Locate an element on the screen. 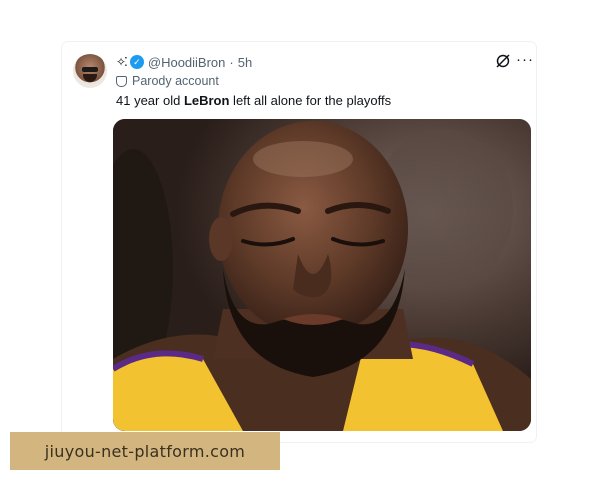 Image resolution: width=600 pixels, height=480 pixels. sparkle-icon: ✧⁚ is located at coordinates (122, 62).